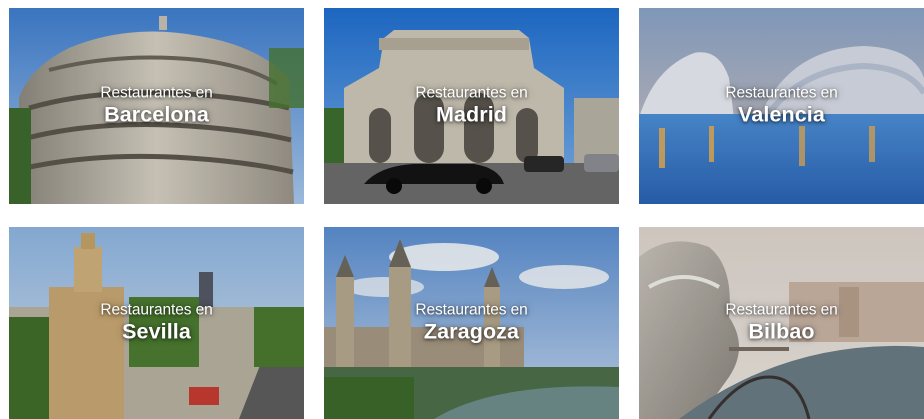 The width and height of the screenshot is (924, 419). I want to click on card-zaragoza: Restaurantes en Zaragoza, so click(471, 323).